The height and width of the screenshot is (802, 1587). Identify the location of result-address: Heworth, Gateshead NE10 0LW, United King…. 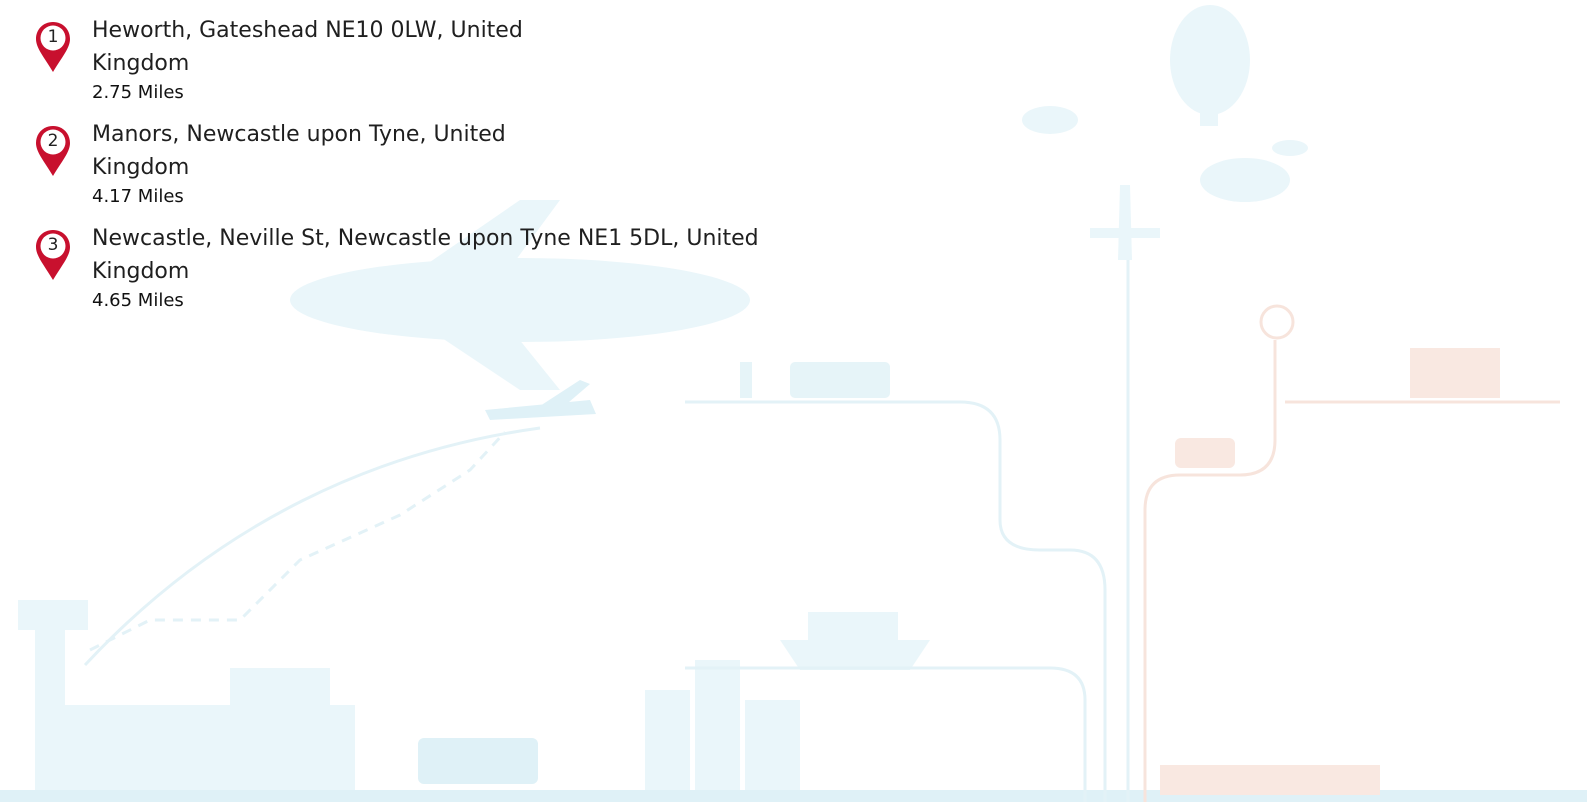
(307, 47).